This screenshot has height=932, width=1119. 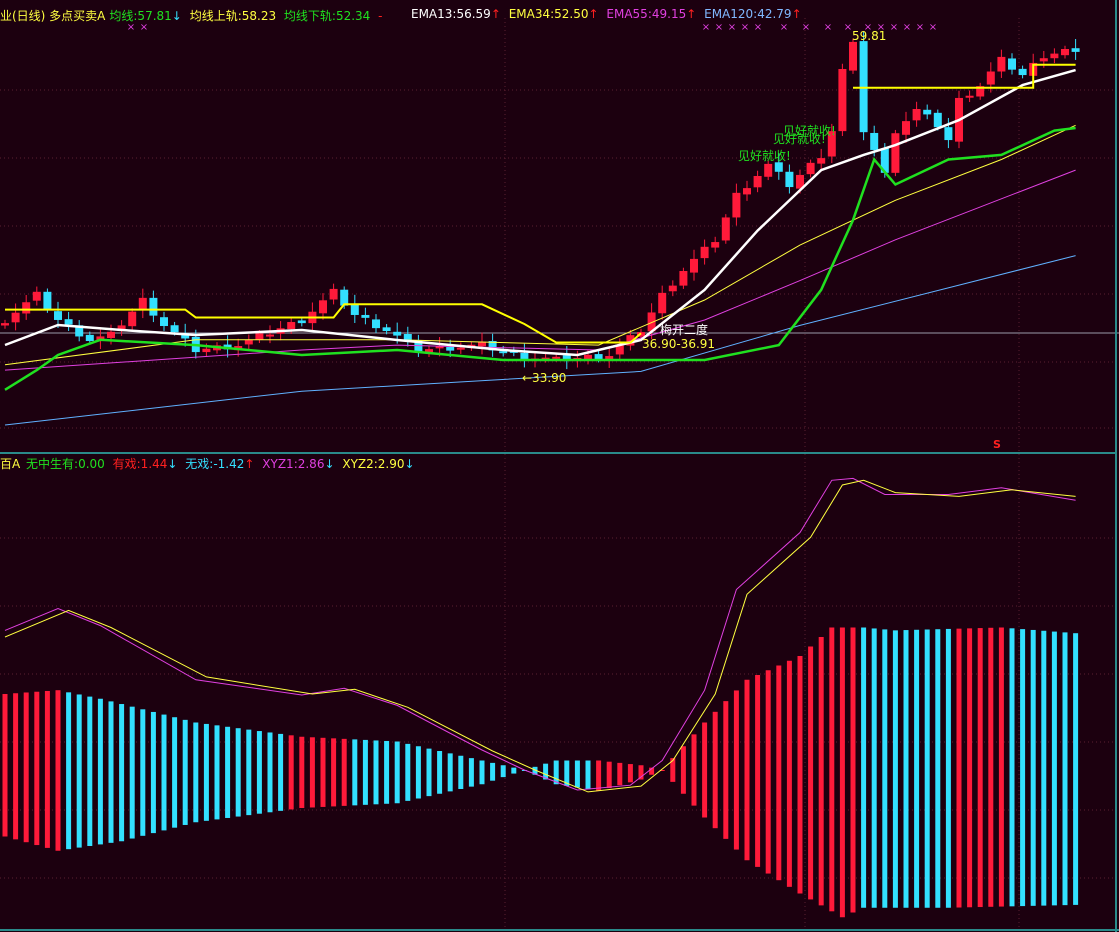 I want to click on take-profit-label: 见好就收!, so click(x=809, y=131).